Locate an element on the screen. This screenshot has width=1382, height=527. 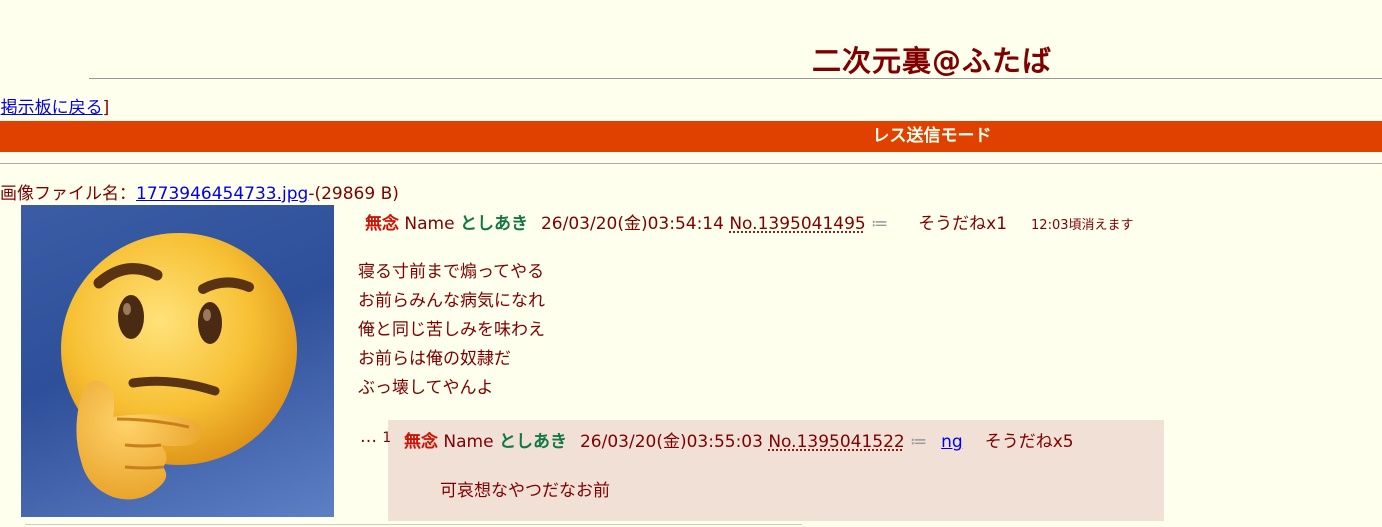
op-body-line: 俺と同じ苦しみを味わえ is located at coordinates (451, 330).